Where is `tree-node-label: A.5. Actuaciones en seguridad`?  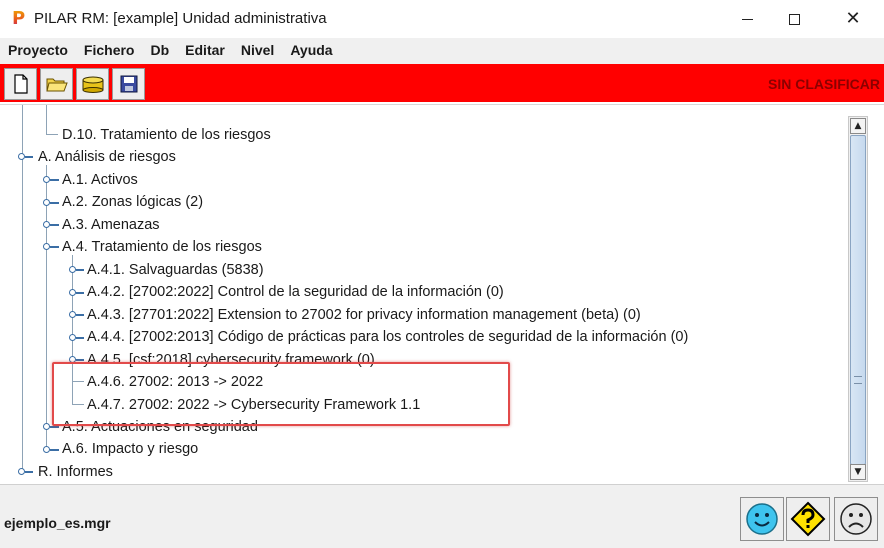
tree-node-label: A.5. Actuaciones en seguridad is located at coordinates (160, 427).